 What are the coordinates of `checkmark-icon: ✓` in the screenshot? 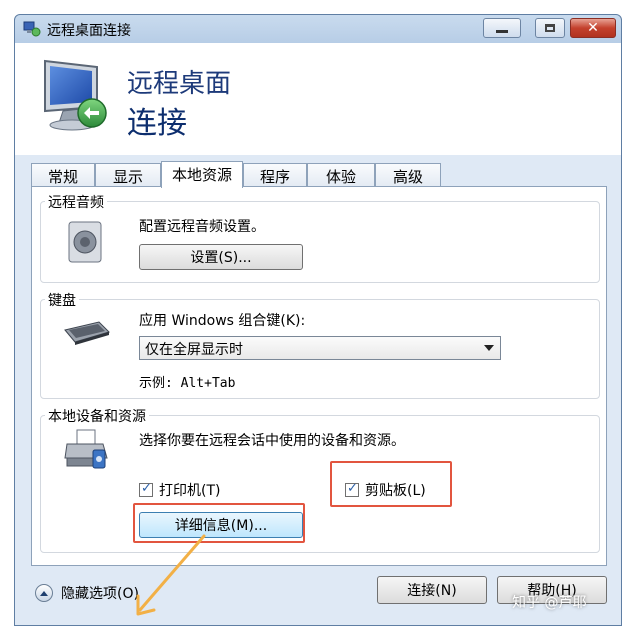 It's located at (146, 488).